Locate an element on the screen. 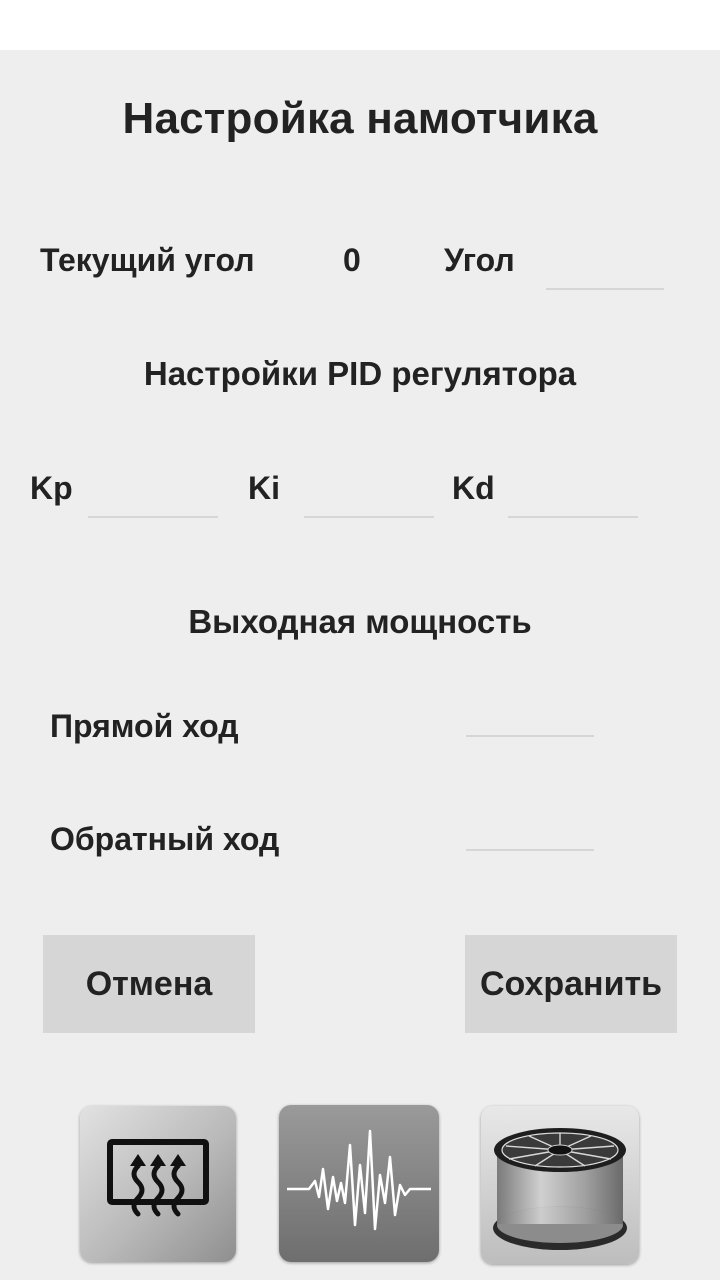 The image size is (720, 1280). target-angle-label: Угол is located at coordinates (479, 260).